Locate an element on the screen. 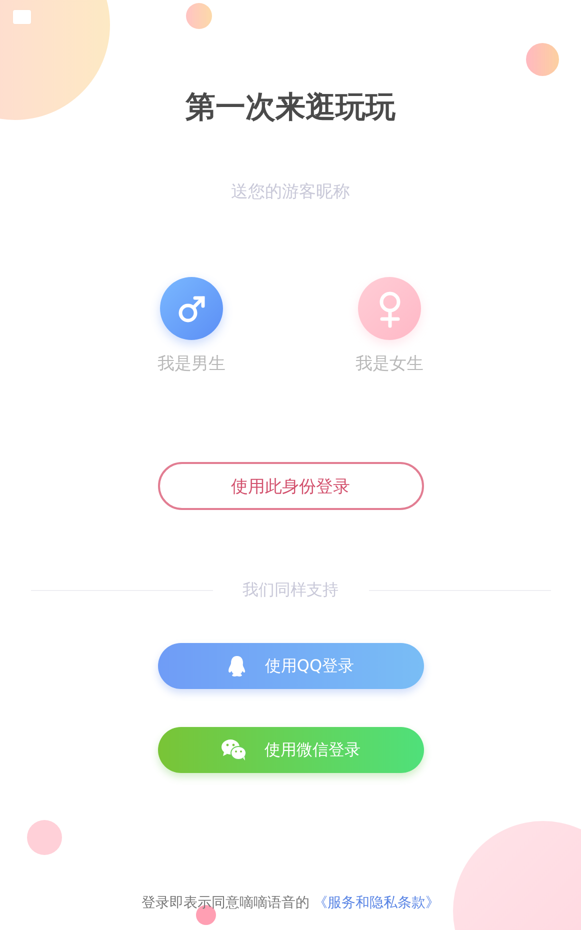  male-option is located at coordinates (191, 308).